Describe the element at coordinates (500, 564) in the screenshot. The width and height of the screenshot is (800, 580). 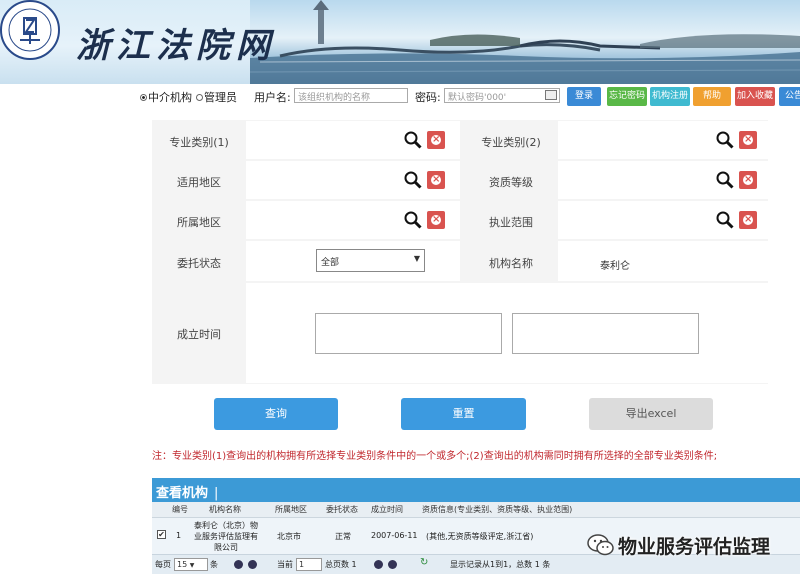
I see `records-summary: 显示记录从1到1，总数 1 条` at that location.